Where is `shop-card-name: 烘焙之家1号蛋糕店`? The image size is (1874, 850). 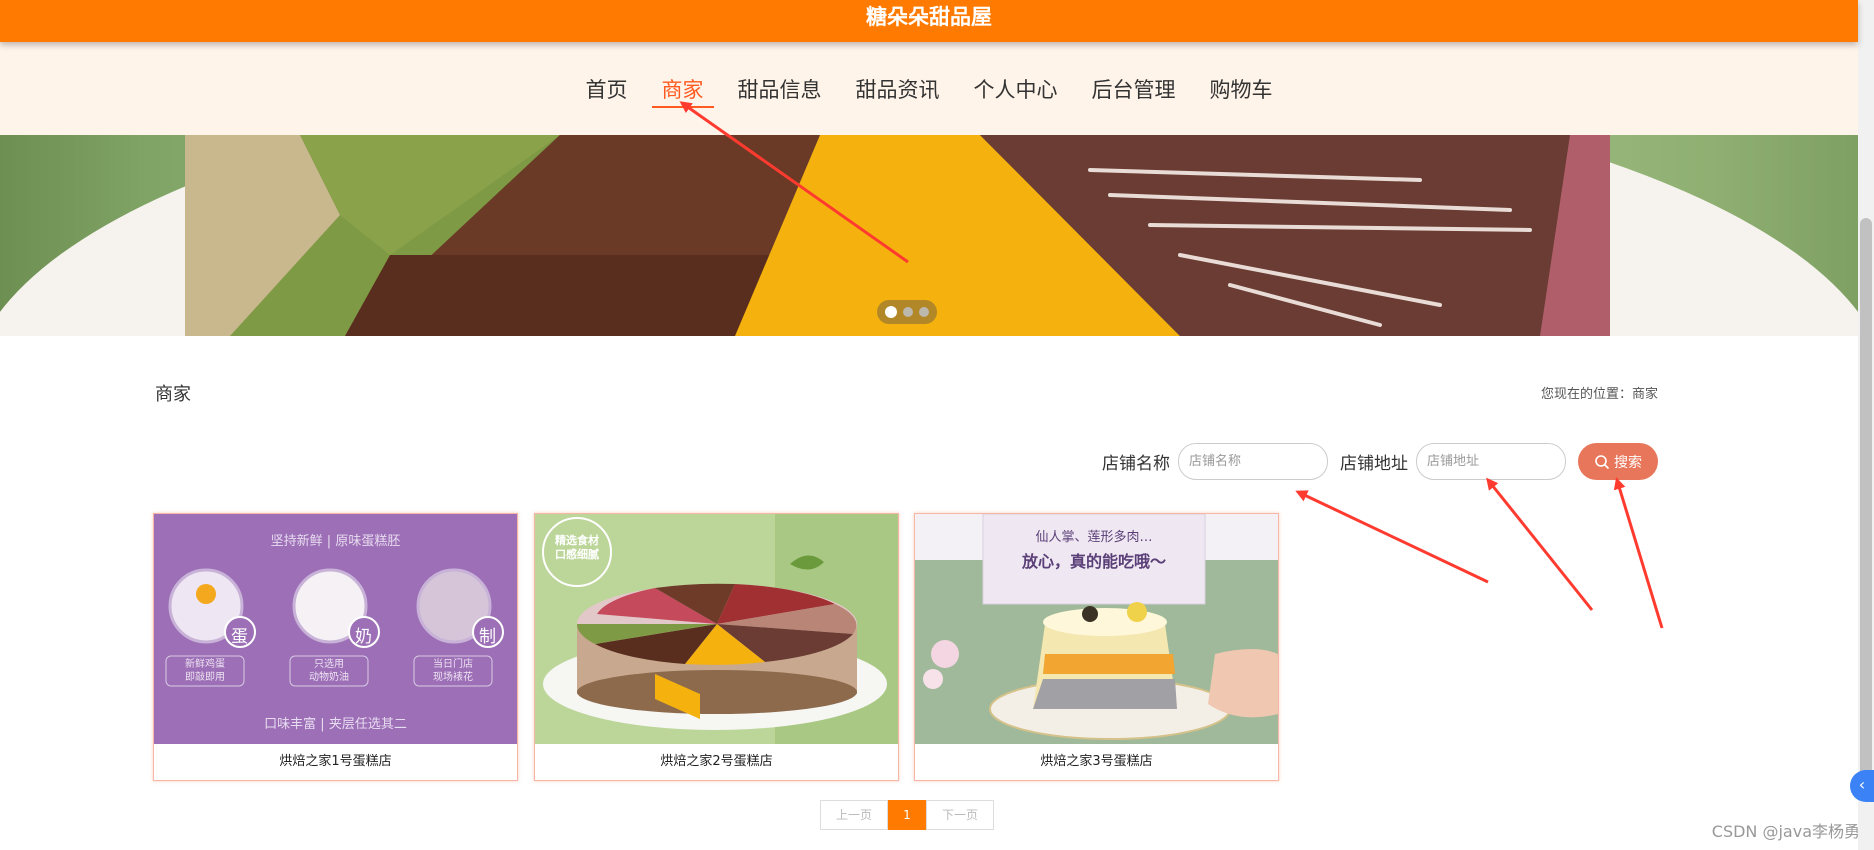
shop-card-name: 烘焙之家1号蛋糕店 is located at coordinates (335, 762).